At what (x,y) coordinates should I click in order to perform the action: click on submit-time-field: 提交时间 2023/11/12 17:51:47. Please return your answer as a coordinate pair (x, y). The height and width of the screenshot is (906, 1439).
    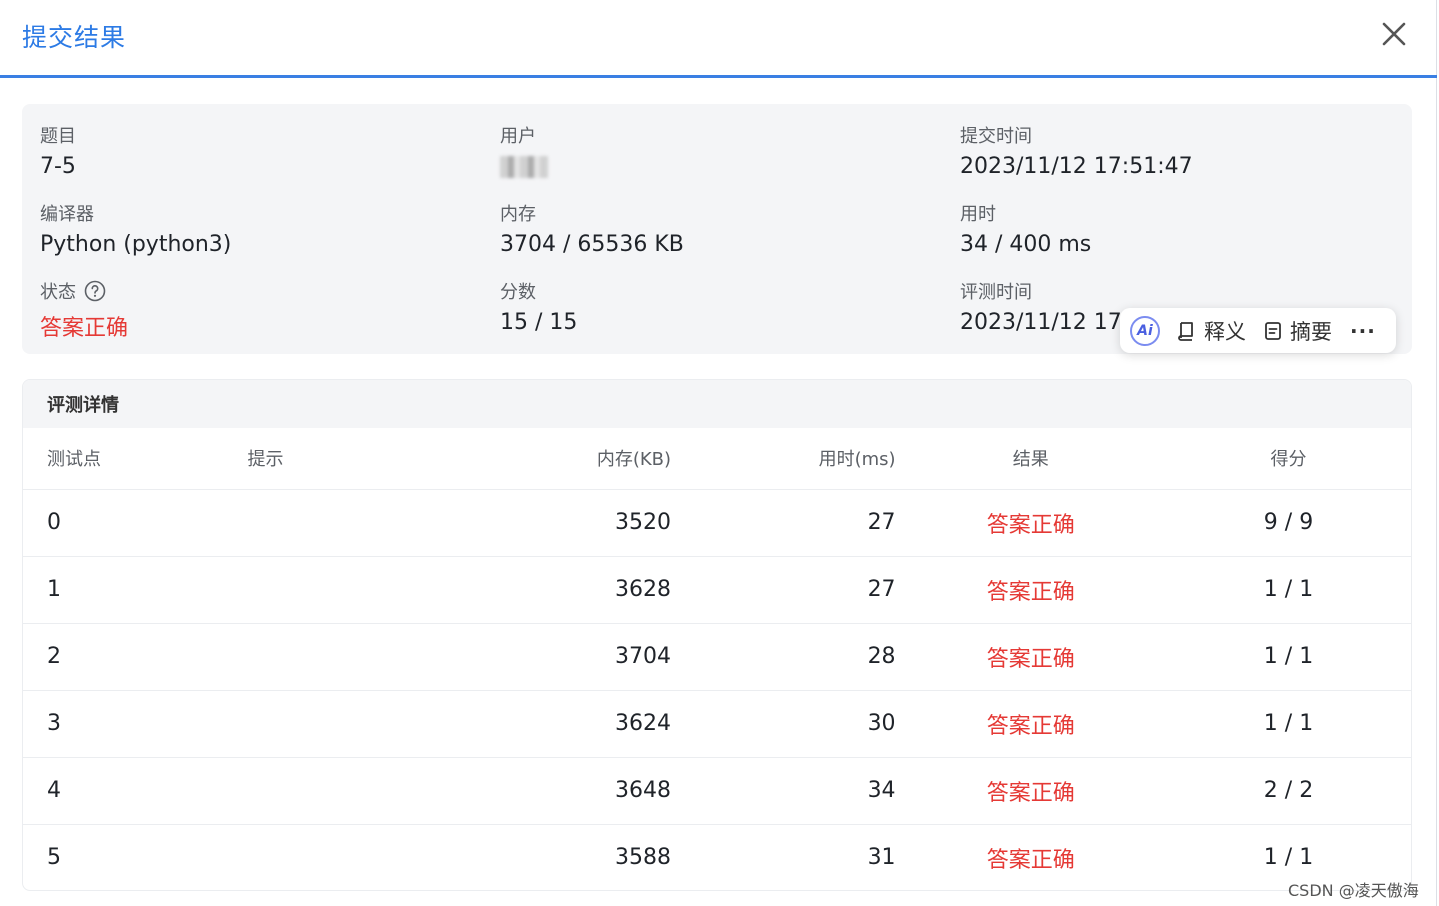
    Looking at the image, I should click on (1076, 150).